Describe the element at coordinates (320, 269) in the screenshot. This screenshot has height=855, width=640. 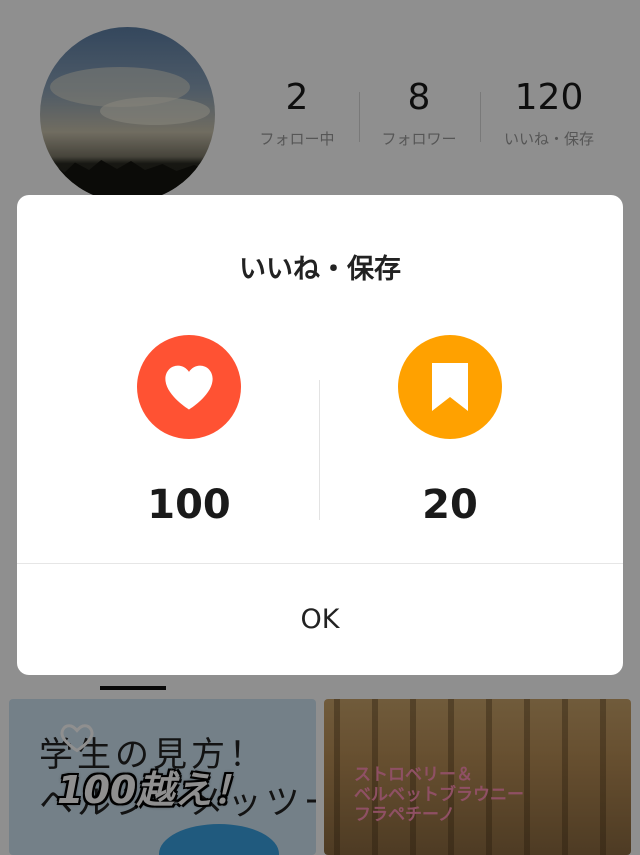
I see `dialog-title: いいね・保存` at that location.